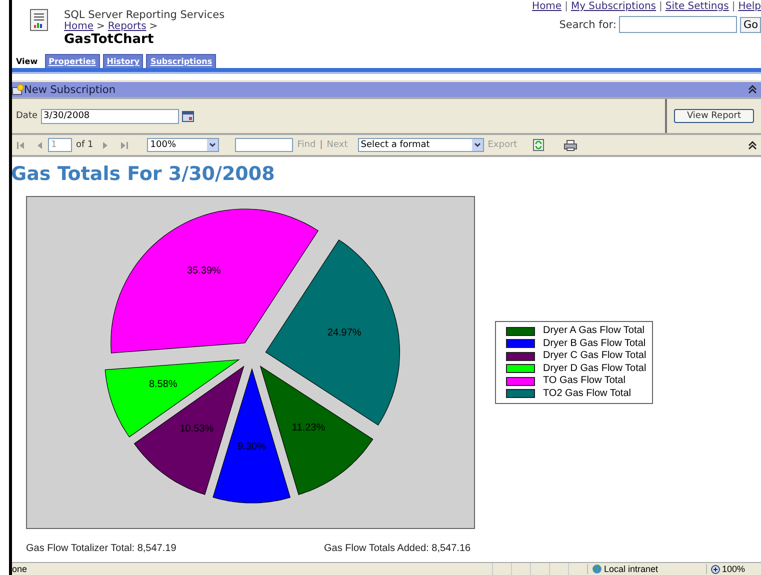 Image resolution: width=761 pixels, height=575 pixels. I want to click on legend-label: Dryer B Gas Flow Total, so click(594, 344).